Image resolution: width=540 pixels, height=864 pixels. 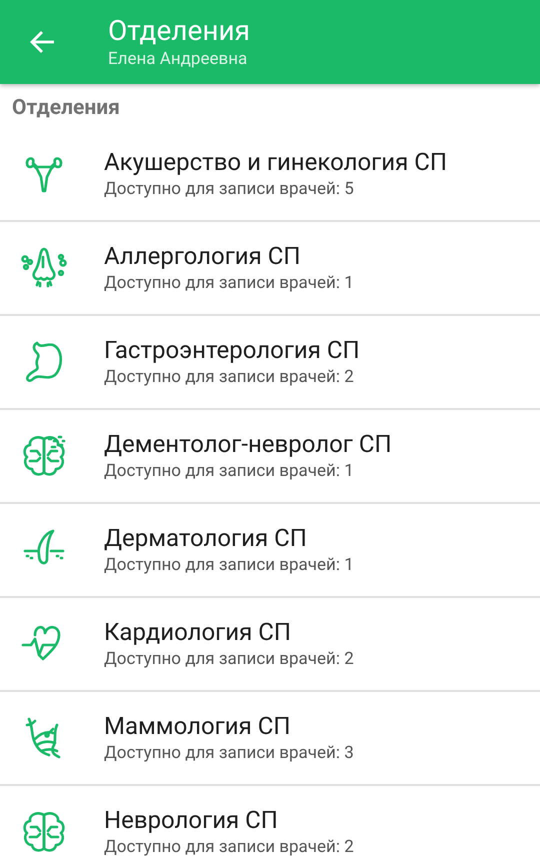 I want to click on department-item: Аллергология СП Доступно для записи врачей: 1, so click(x=270, y=269).